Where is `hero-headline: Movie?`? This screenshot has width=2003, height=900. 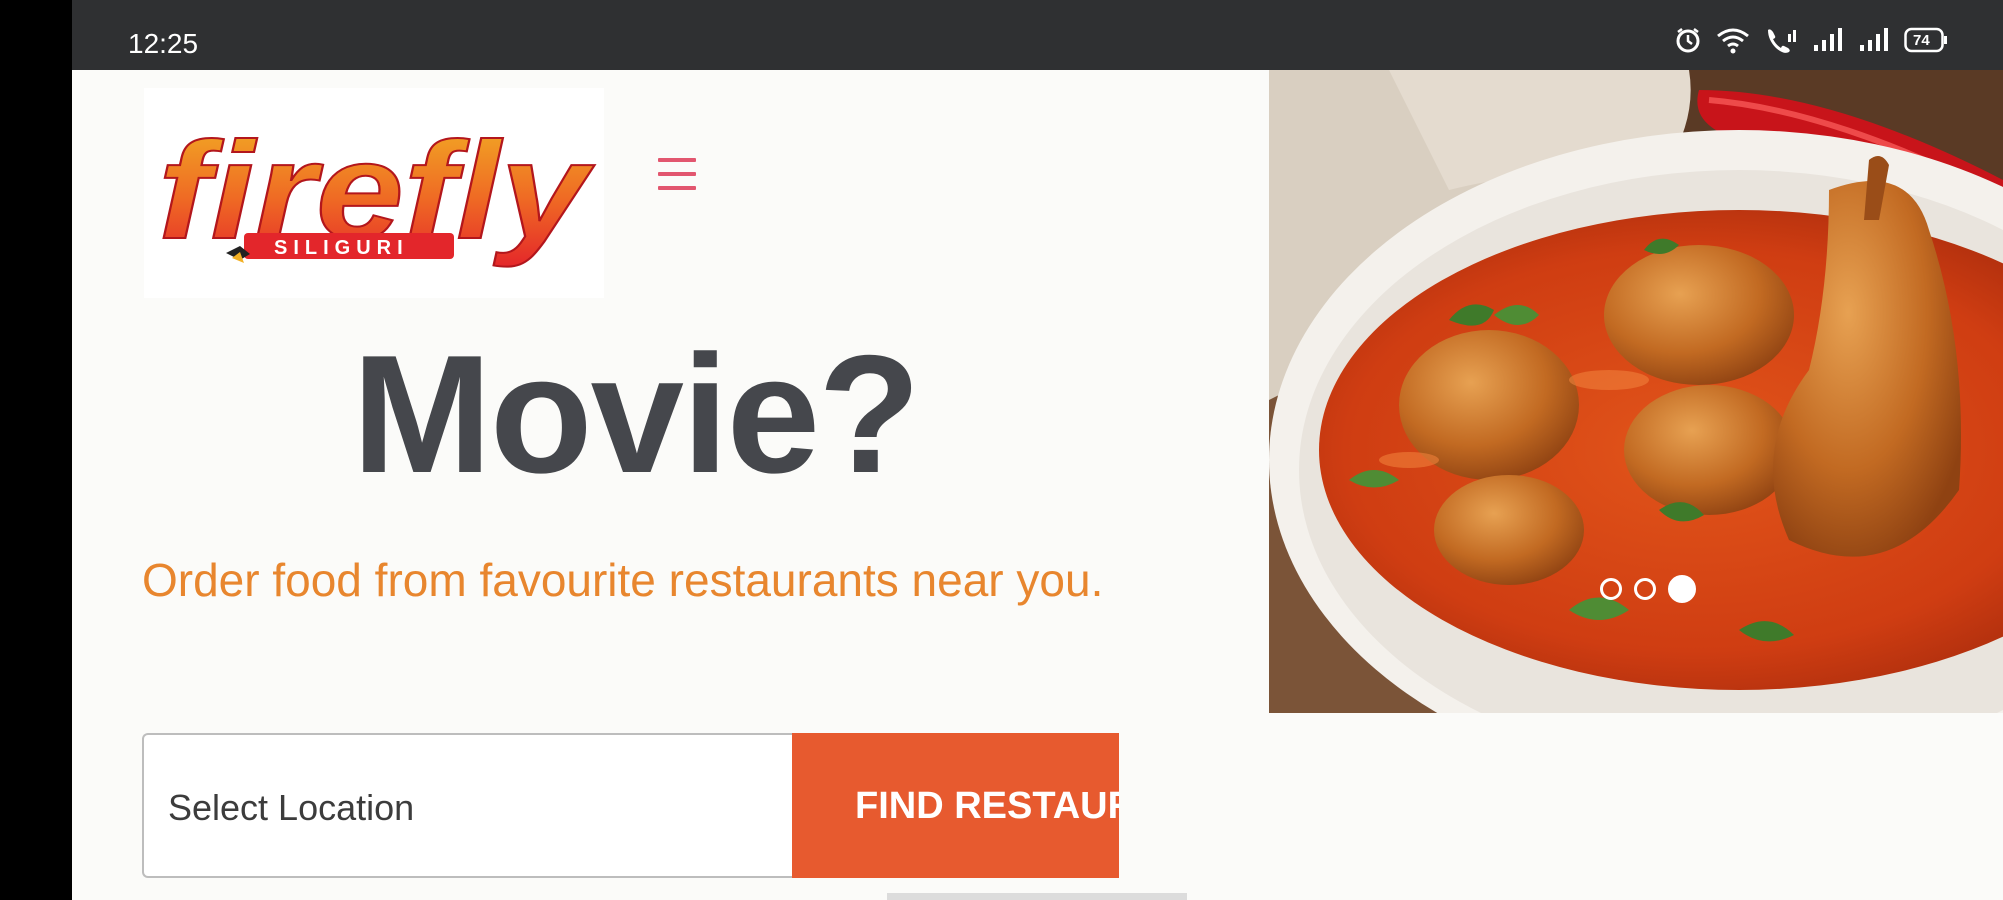
hero-headline: Movie? is located at coordinates (636, 414).